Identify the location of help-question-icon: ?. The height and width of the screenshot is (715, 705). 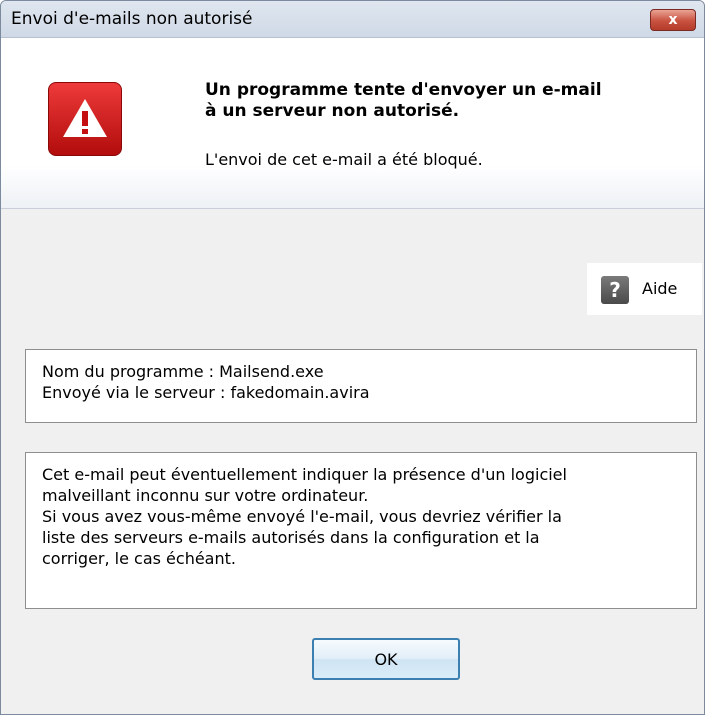
(615, 290).